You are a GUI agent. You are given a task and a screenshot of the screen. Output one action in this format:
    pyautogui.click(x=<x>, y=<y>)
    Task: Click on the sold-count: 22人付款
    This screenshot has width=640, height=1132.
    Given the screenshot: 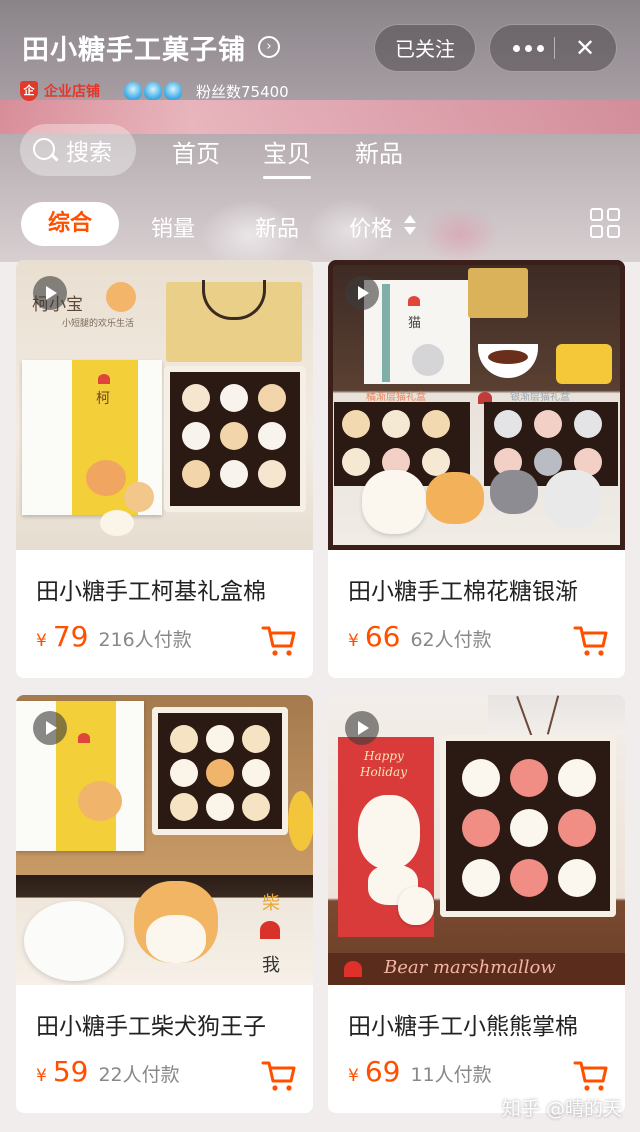 What is the action you would take?
    pyautogui.click(x=139, y=1075)
    